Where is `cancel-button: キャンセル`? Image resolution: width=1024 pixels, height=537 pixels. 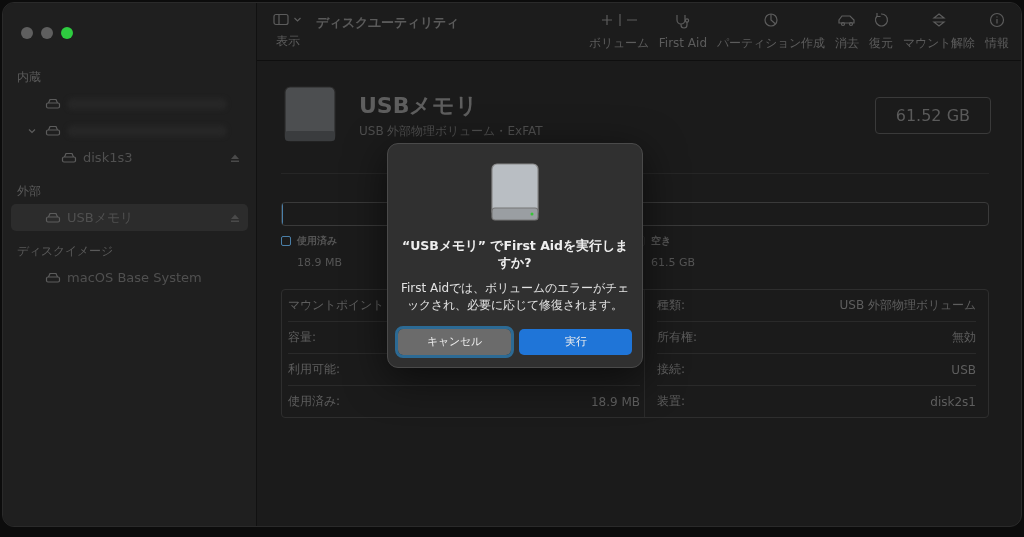 cancel-button: キャンセル is located at coordinates (454, 341).